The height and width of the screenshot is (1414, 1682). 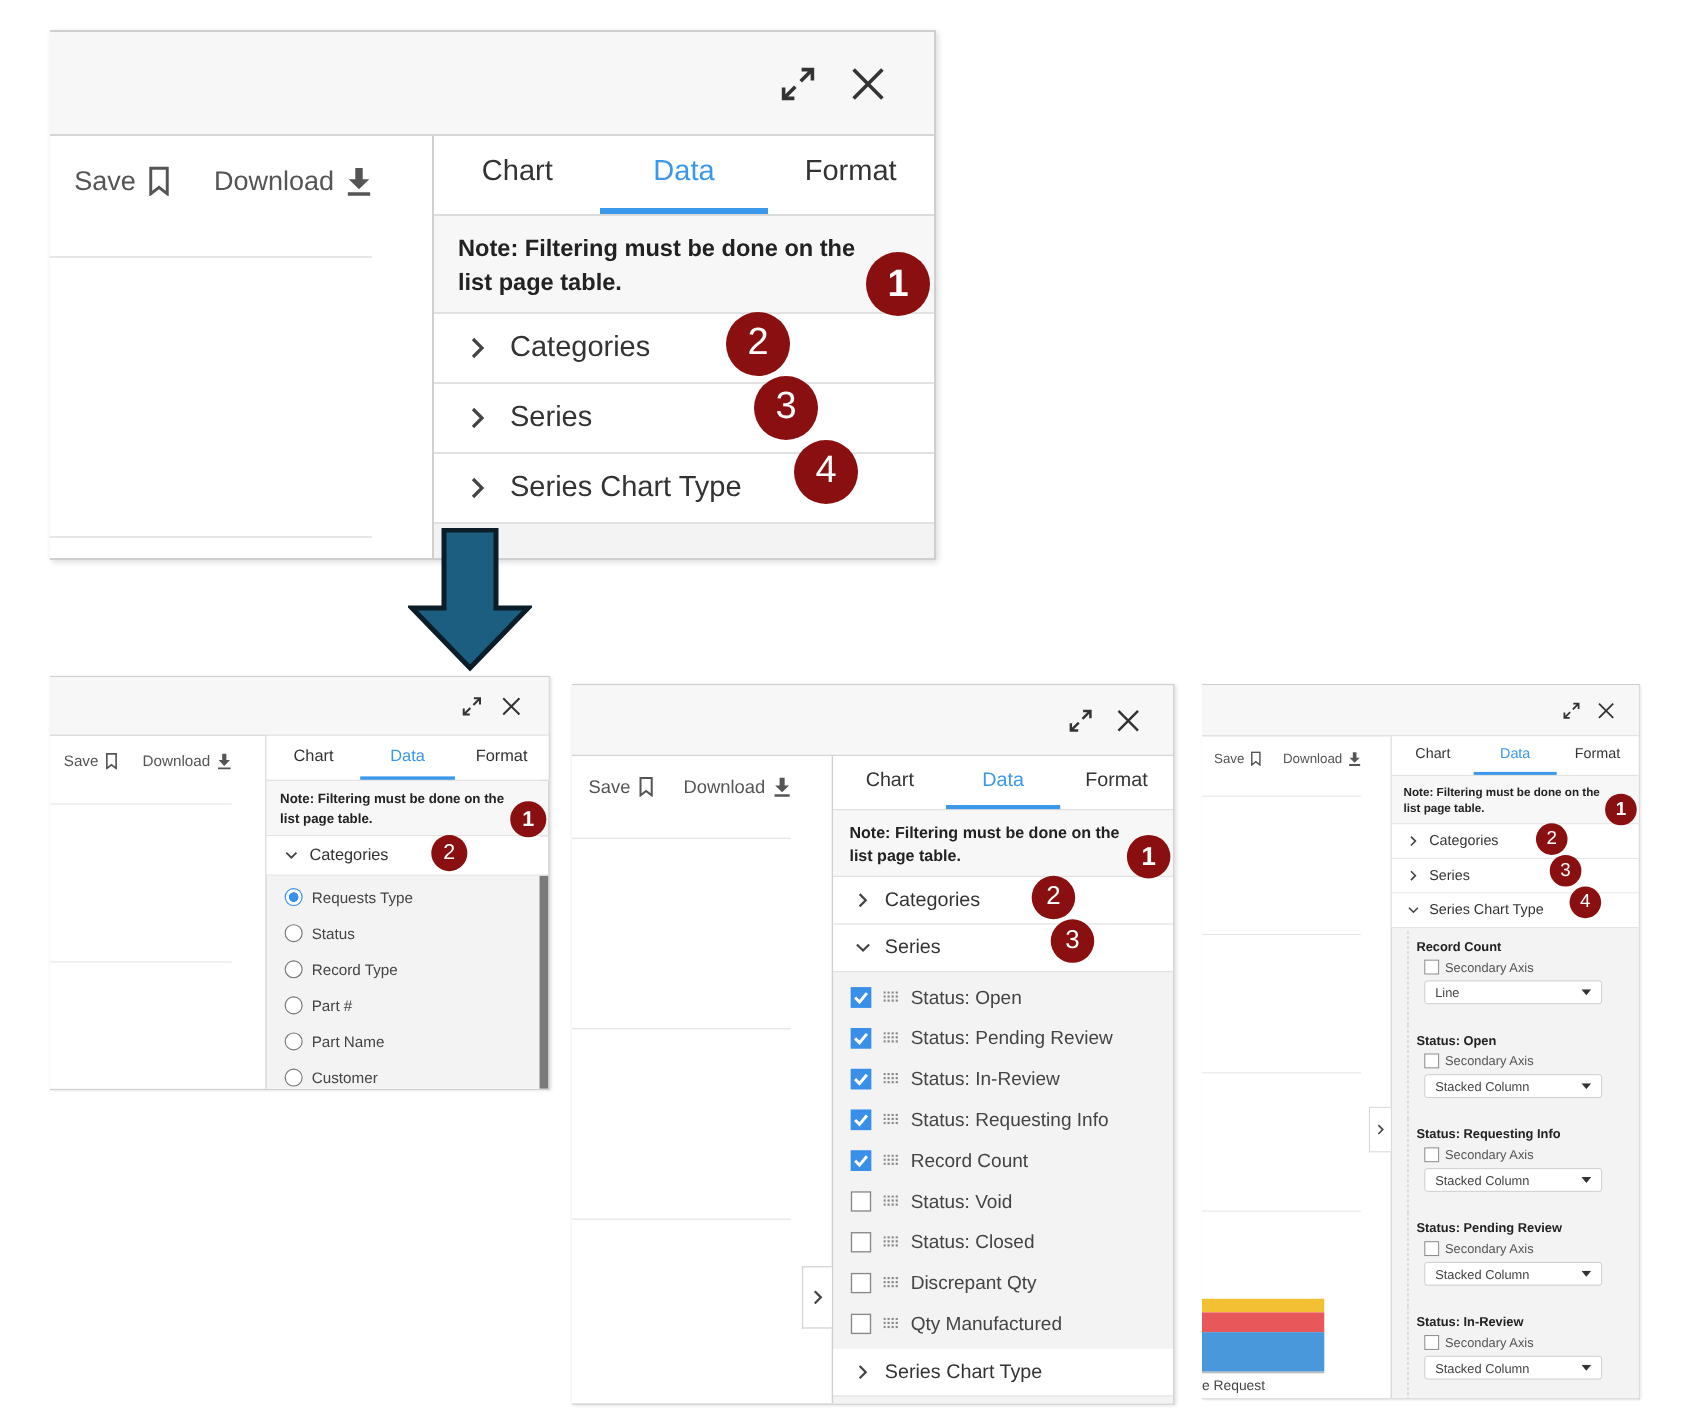 What do you see at coordinates (1263, 1336) in the screenshot?
I see `stacked-bar-drawing` at bounding box center [1263, 1336].